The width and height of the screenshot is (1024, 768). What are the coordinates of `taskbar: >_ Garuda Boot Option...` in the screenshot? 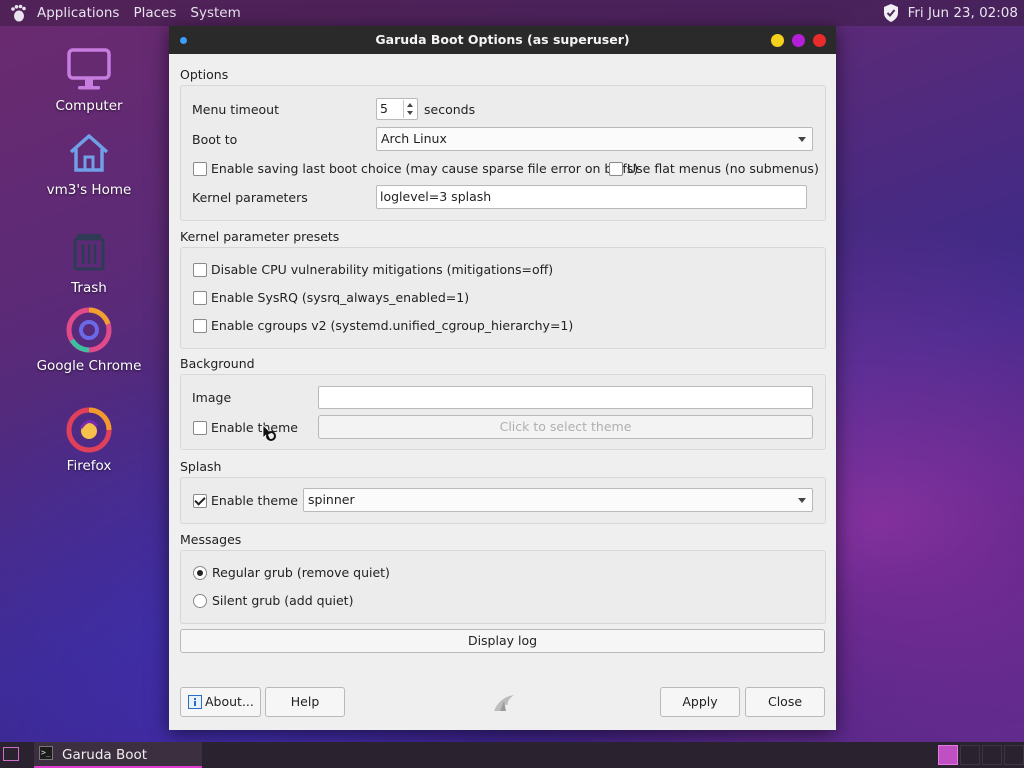 It's located at (512, 755).